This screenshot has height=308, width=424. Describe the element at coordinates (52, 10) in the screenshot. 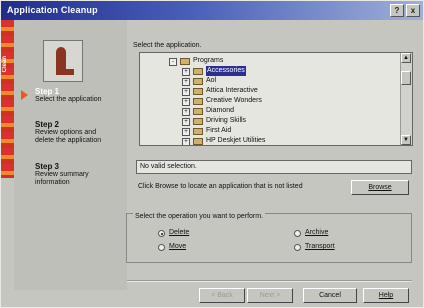

I see `window-title: Application Cleanup` at that location.